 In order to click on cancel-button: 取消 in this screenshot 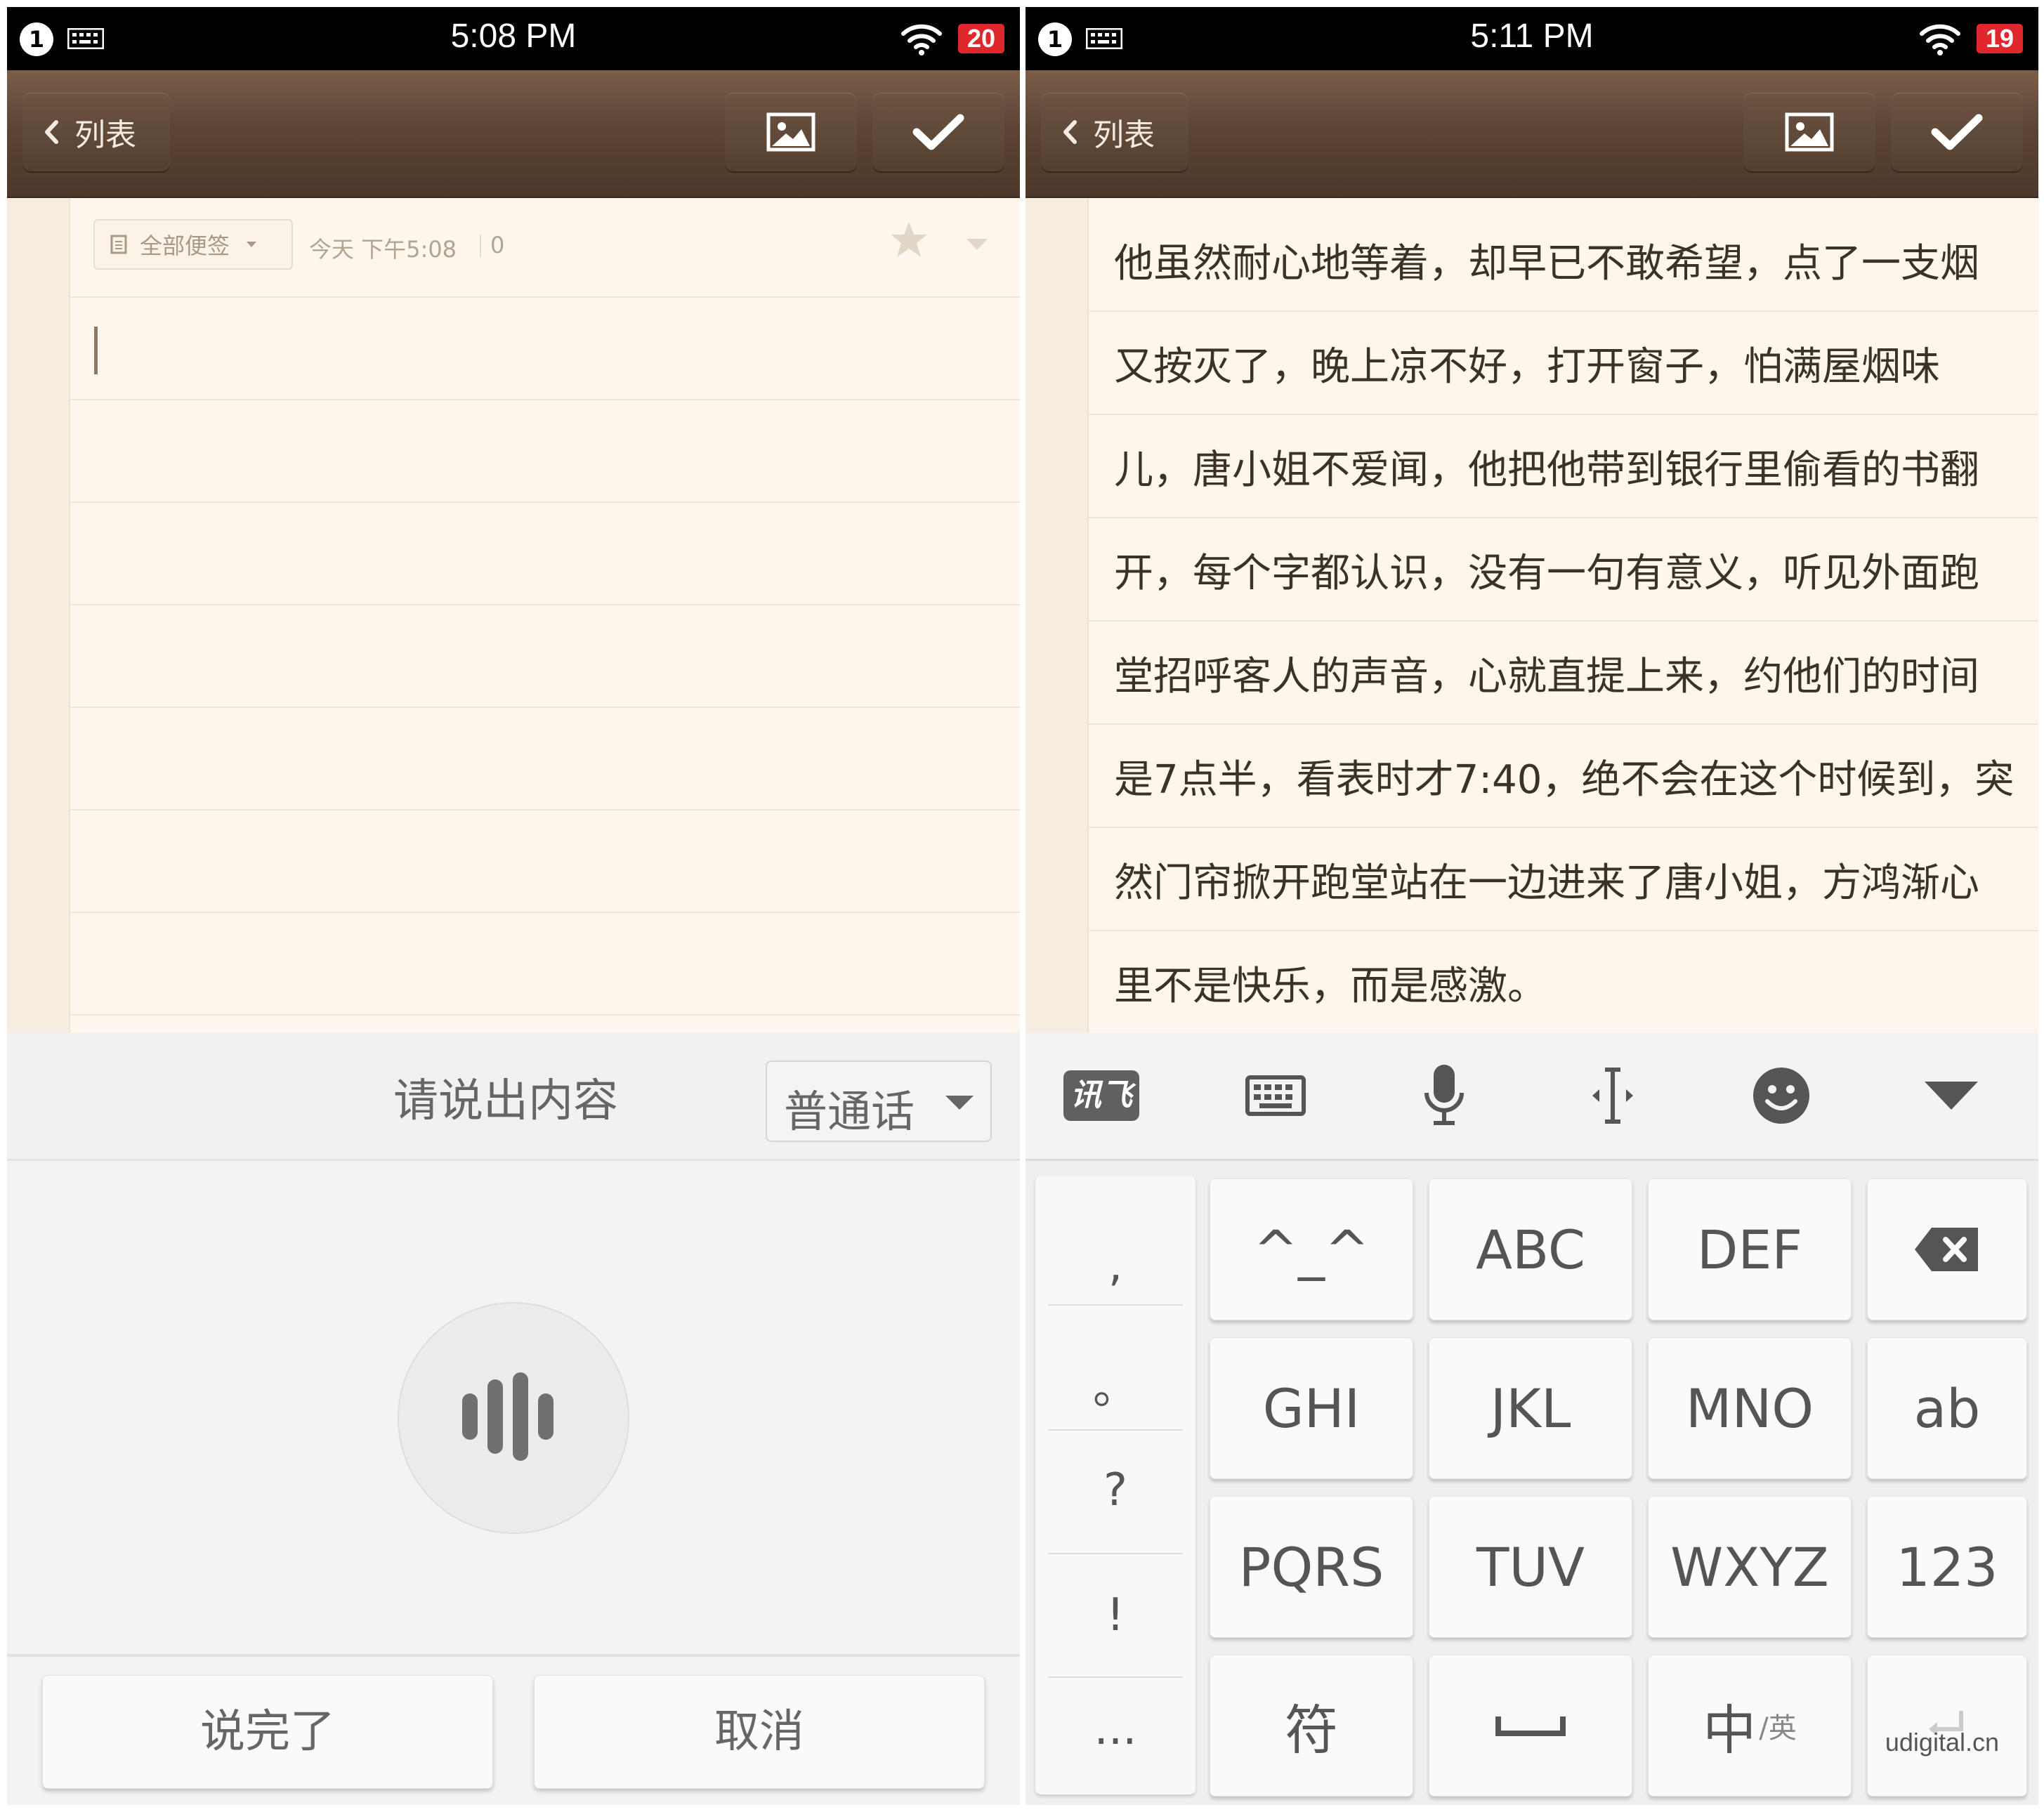, I will do `click(759, 1732)`.